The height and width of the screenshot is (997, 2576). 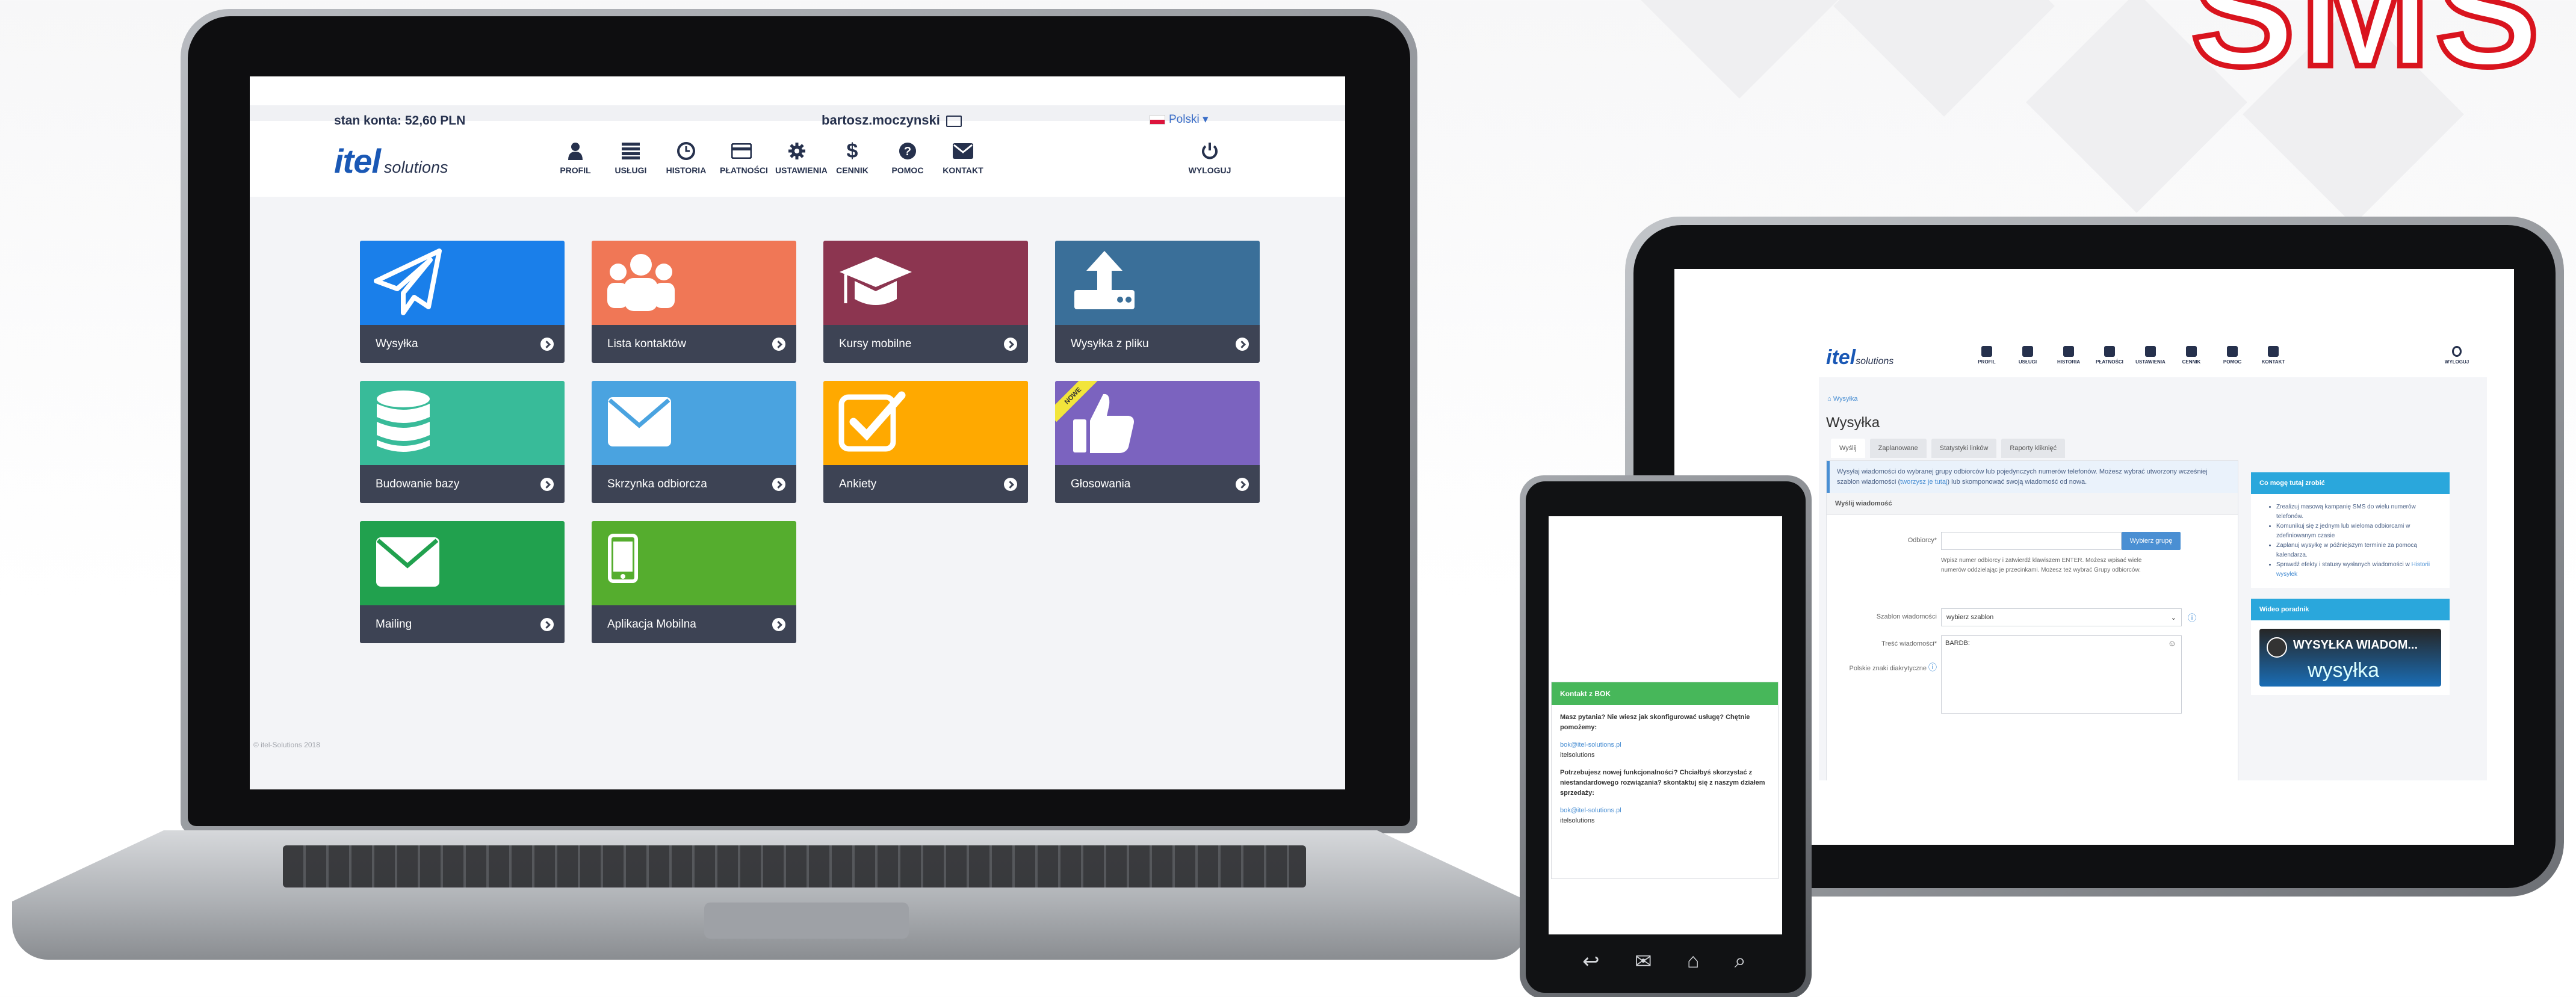 I want to click on username-text: bartosz.moczynski, so click(x=881, y=120).